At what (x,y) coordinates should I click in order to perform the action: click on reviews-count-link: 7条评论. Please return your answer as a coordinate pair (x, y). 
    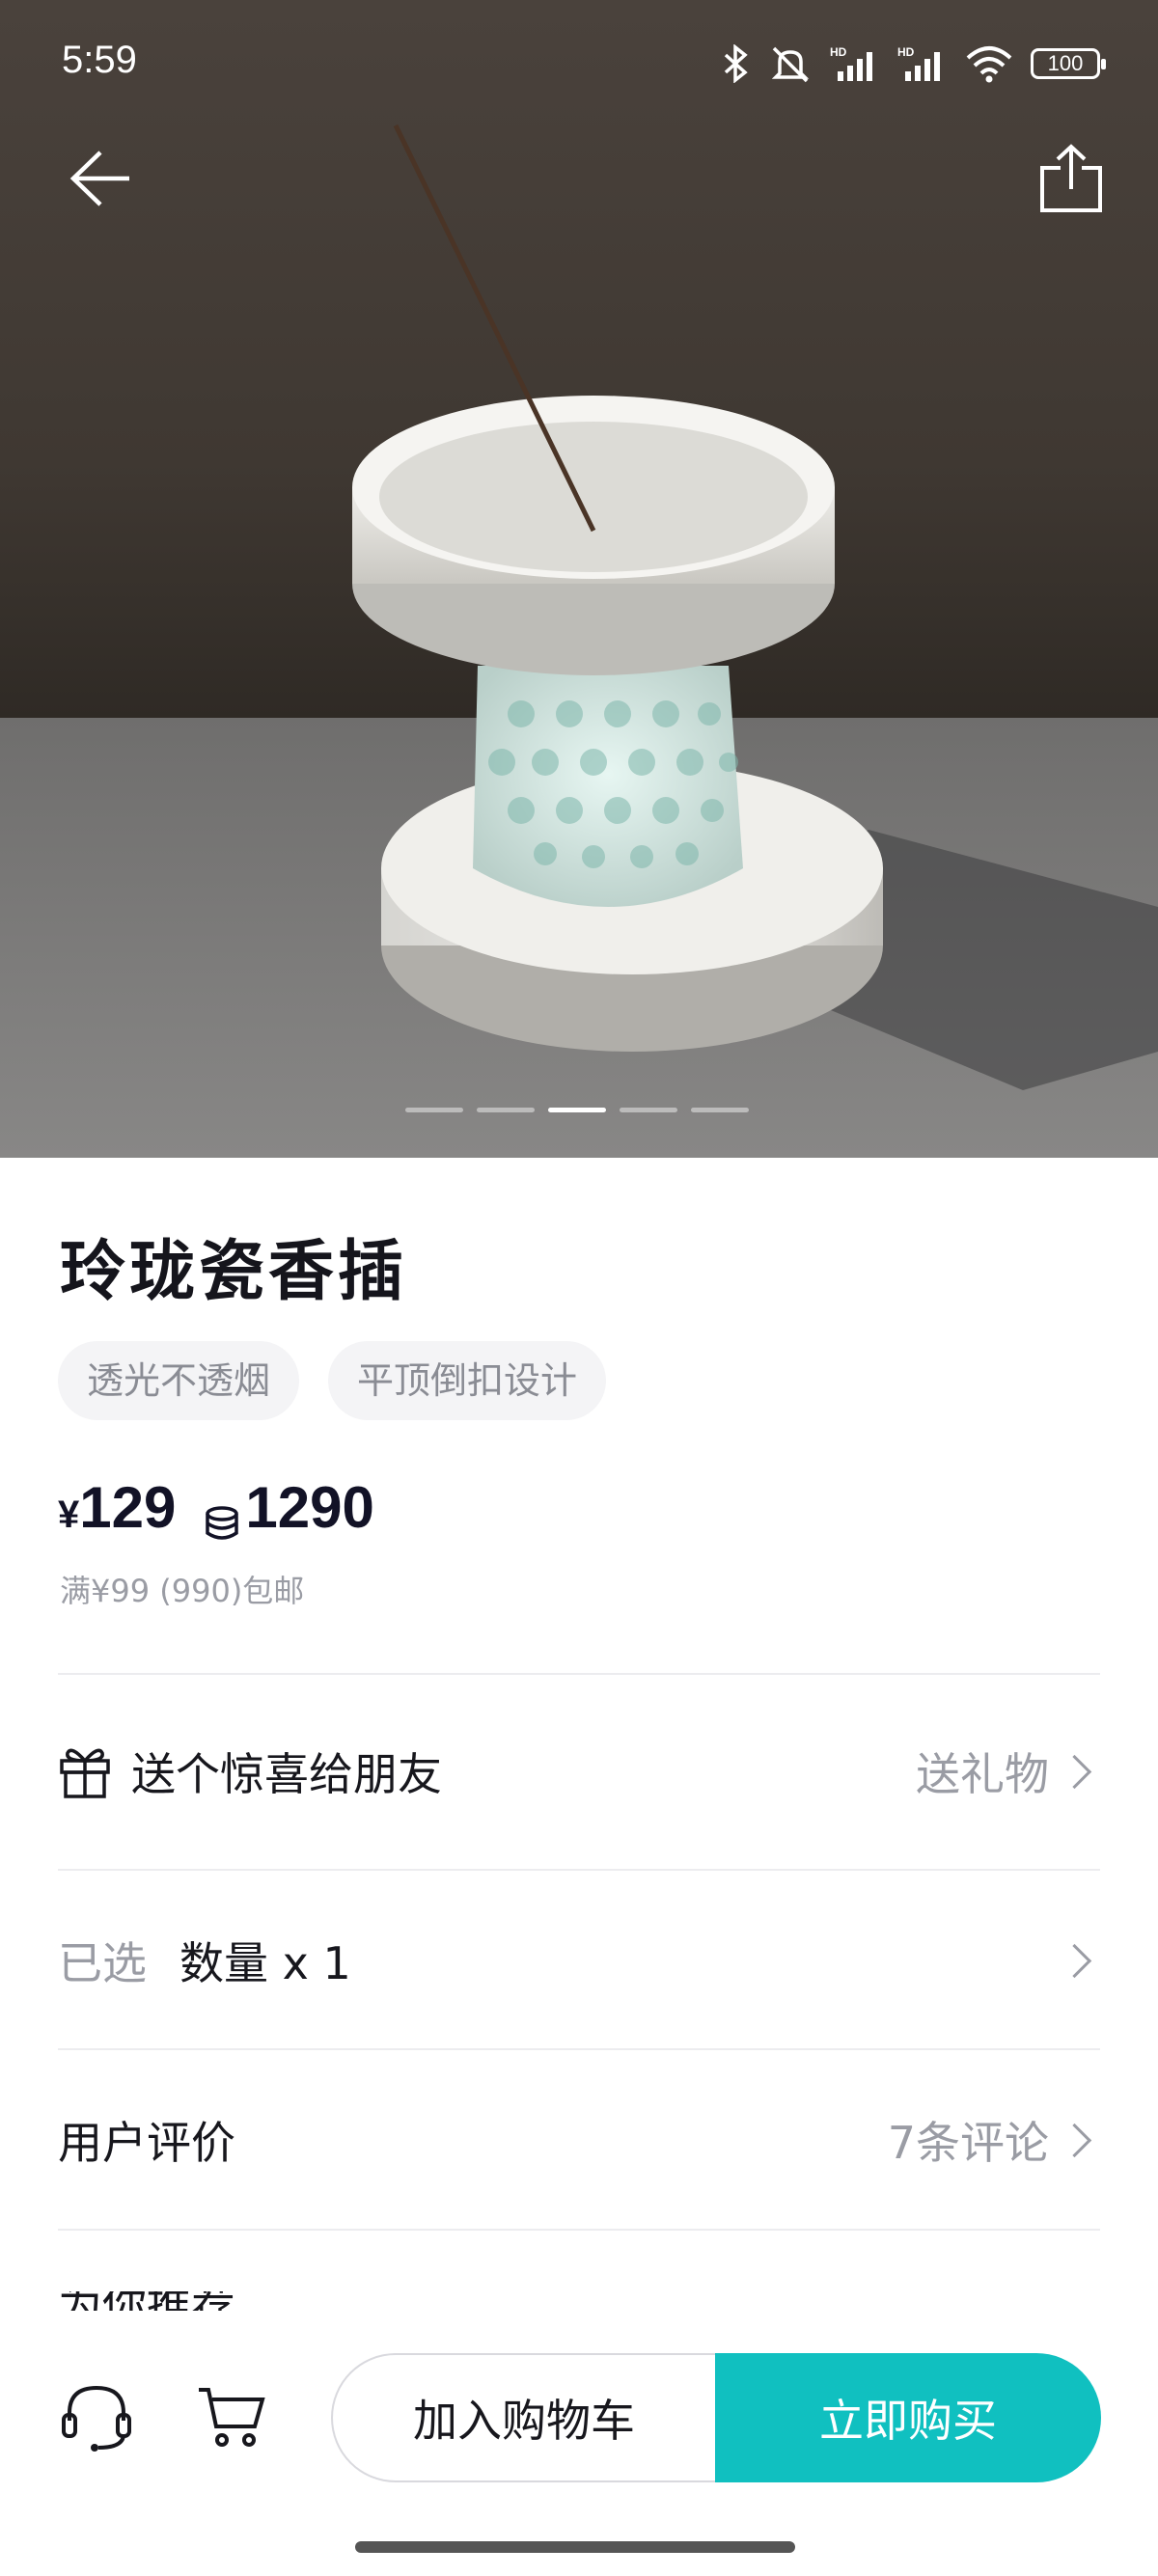
    Looking at the image, I should click on (994, 2140).